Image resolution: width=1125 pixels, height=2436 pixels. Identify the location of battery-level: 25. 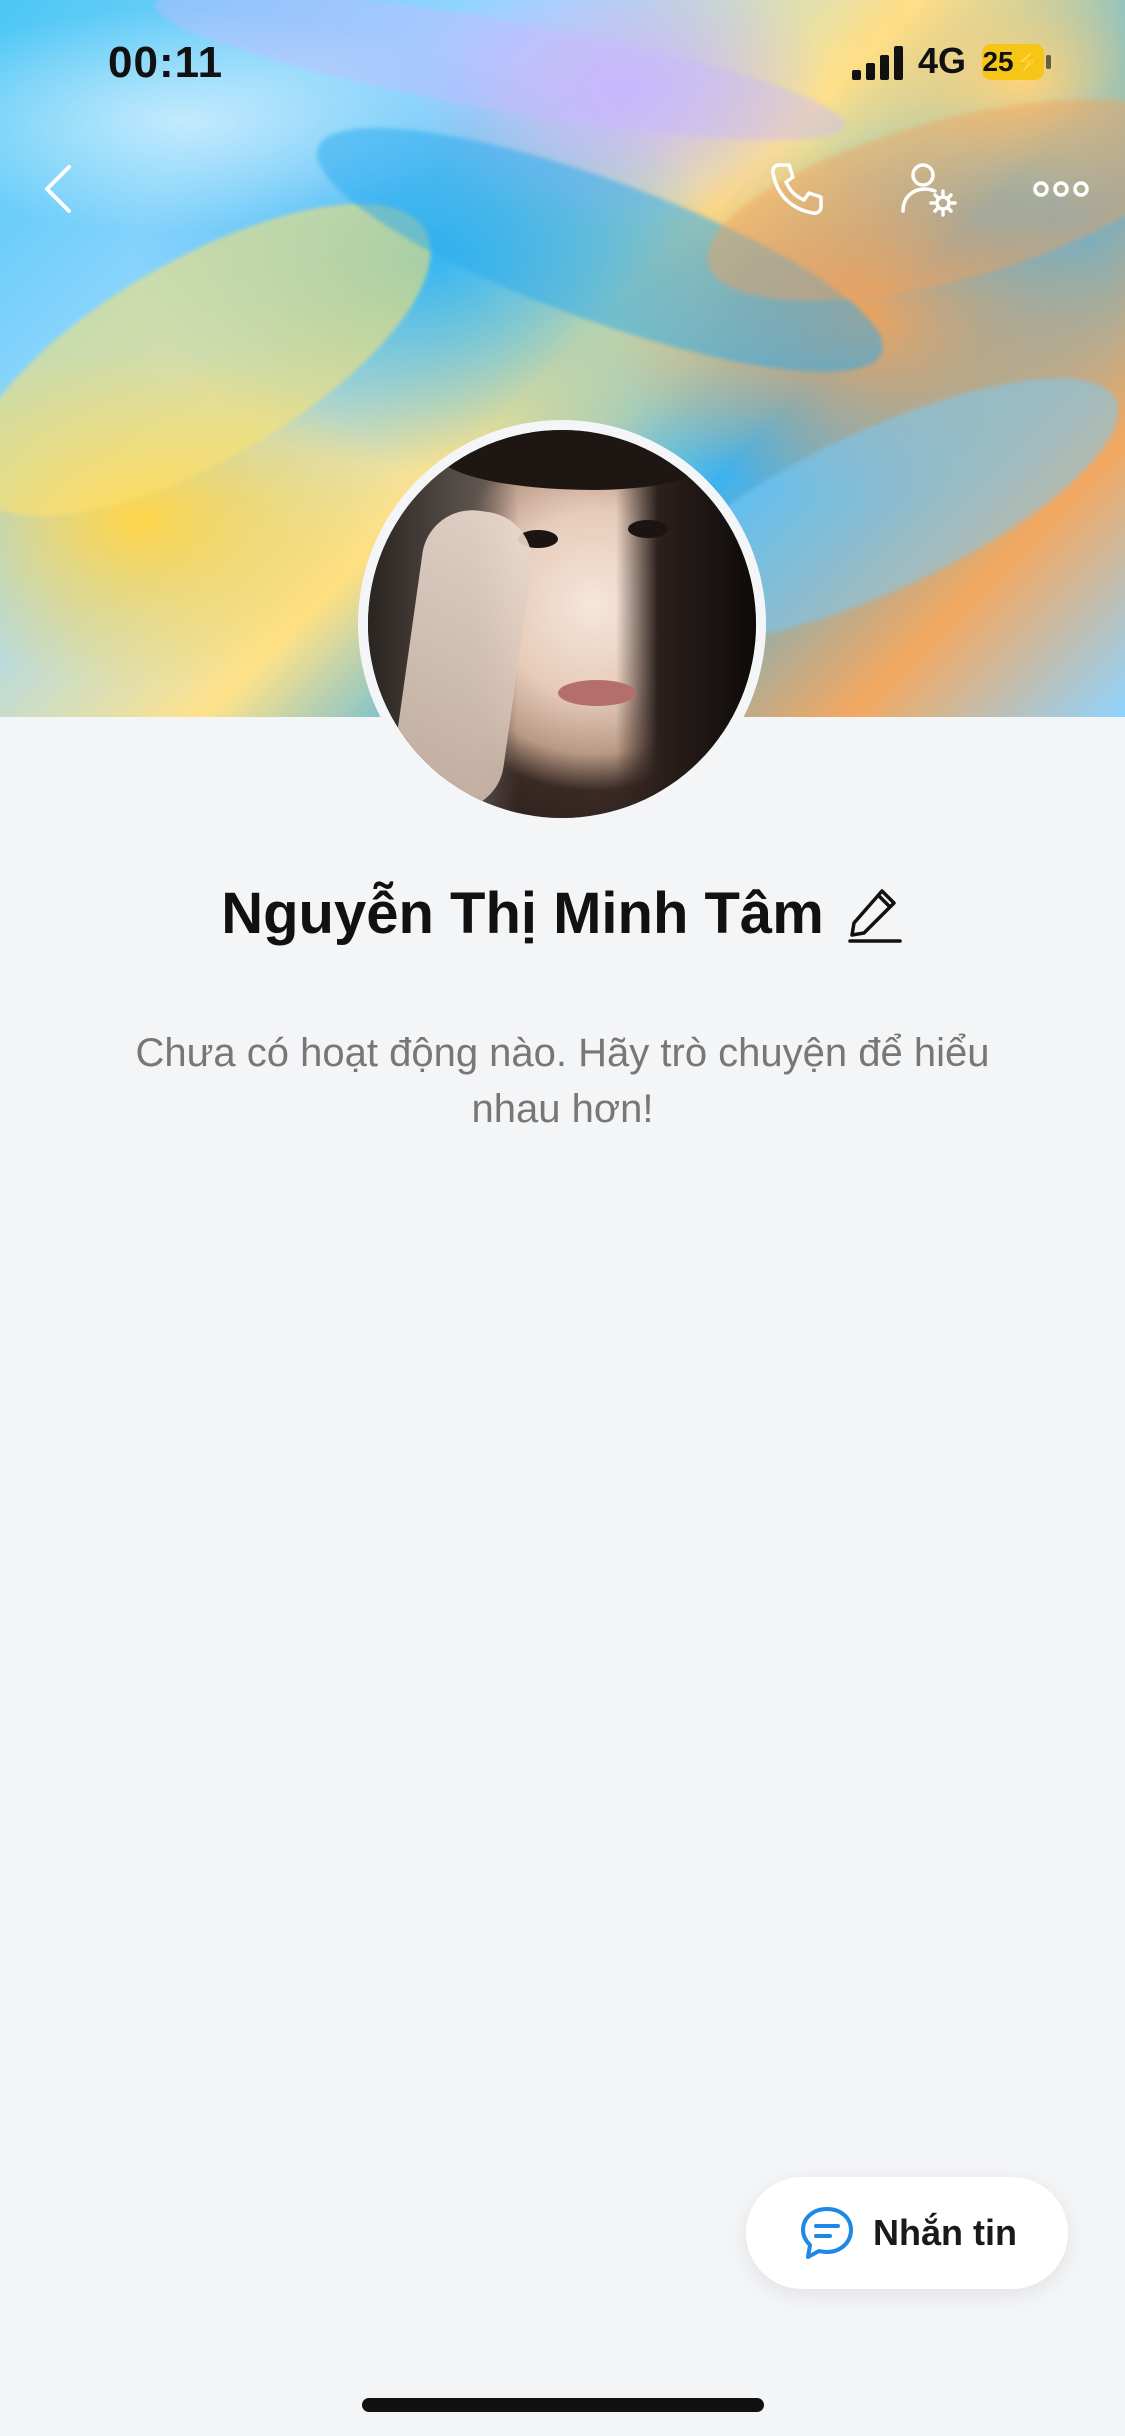
(998, 61).